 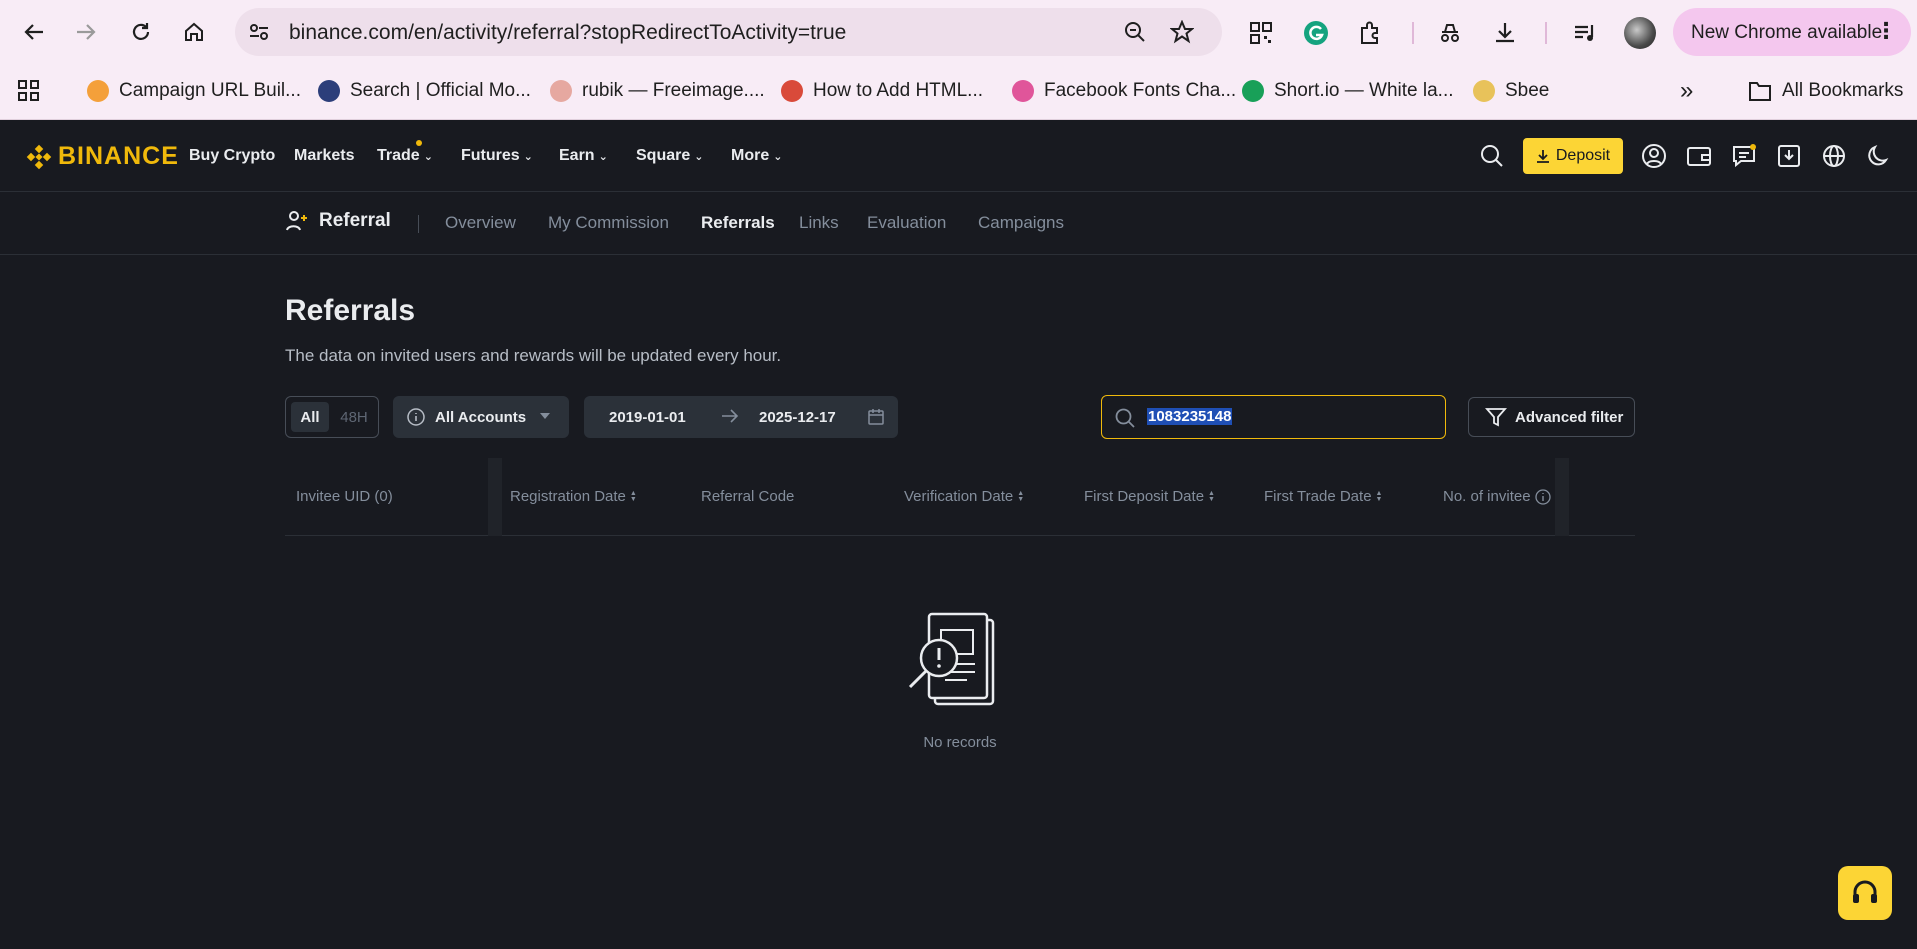 I want to click on nav-square: Square ⌄, so click(x=669, y=156).